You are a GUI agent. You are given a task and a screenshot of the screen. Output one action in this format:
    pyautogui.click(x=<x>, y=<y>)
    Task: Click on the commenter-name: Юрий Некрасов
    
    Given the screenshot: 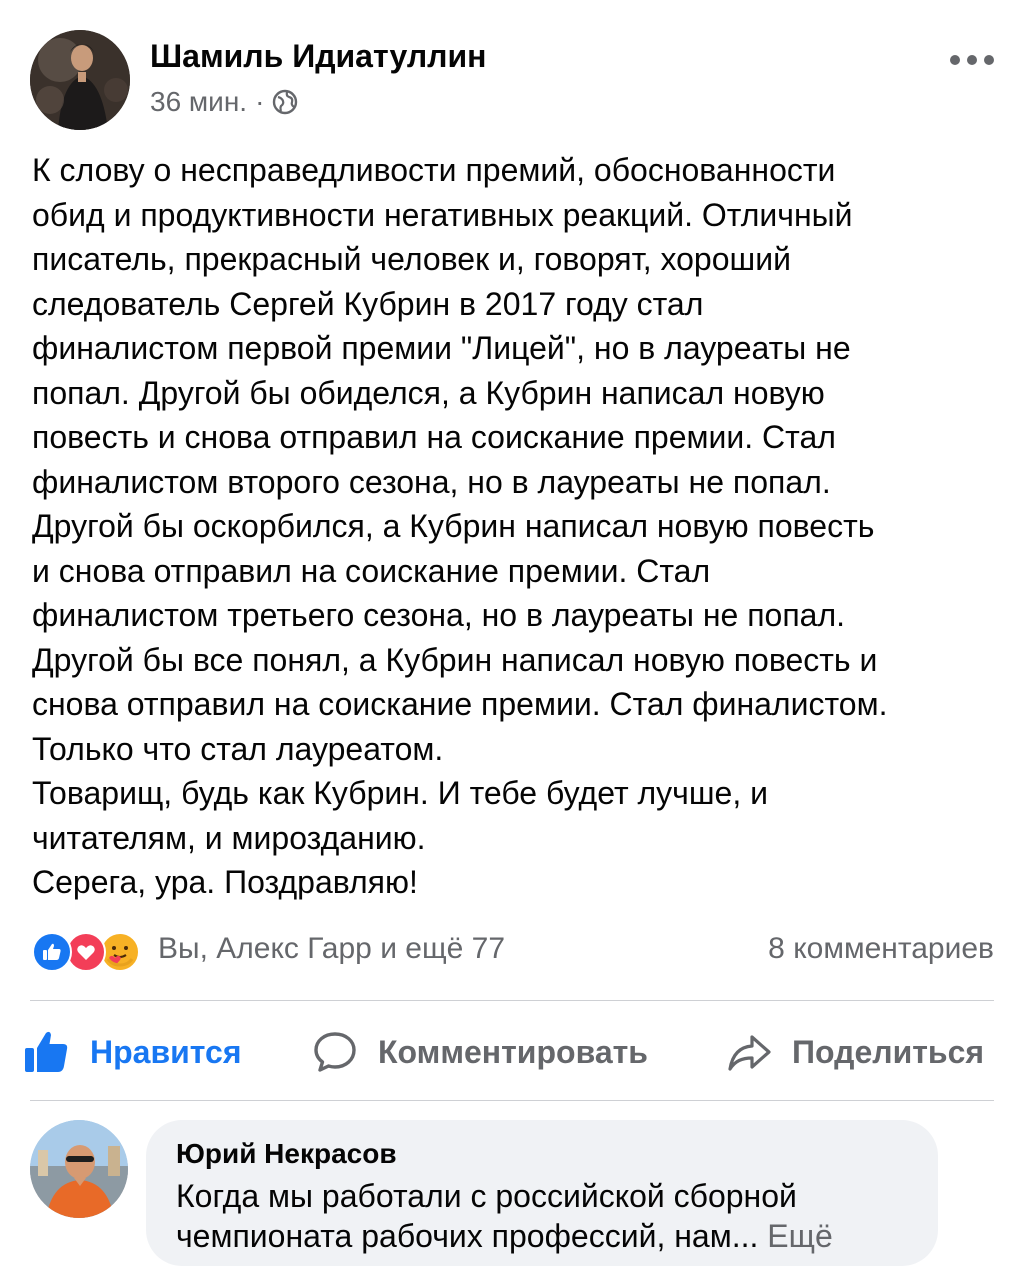 What is the action you would take?
    pyautogui.click(x=286, y=1154)
    